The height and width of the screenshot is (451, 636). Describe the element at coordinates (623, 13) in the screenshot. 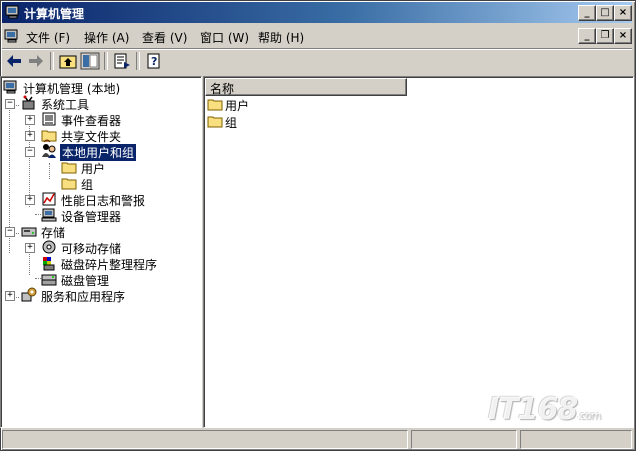

I see `close-button: ×` at that location.